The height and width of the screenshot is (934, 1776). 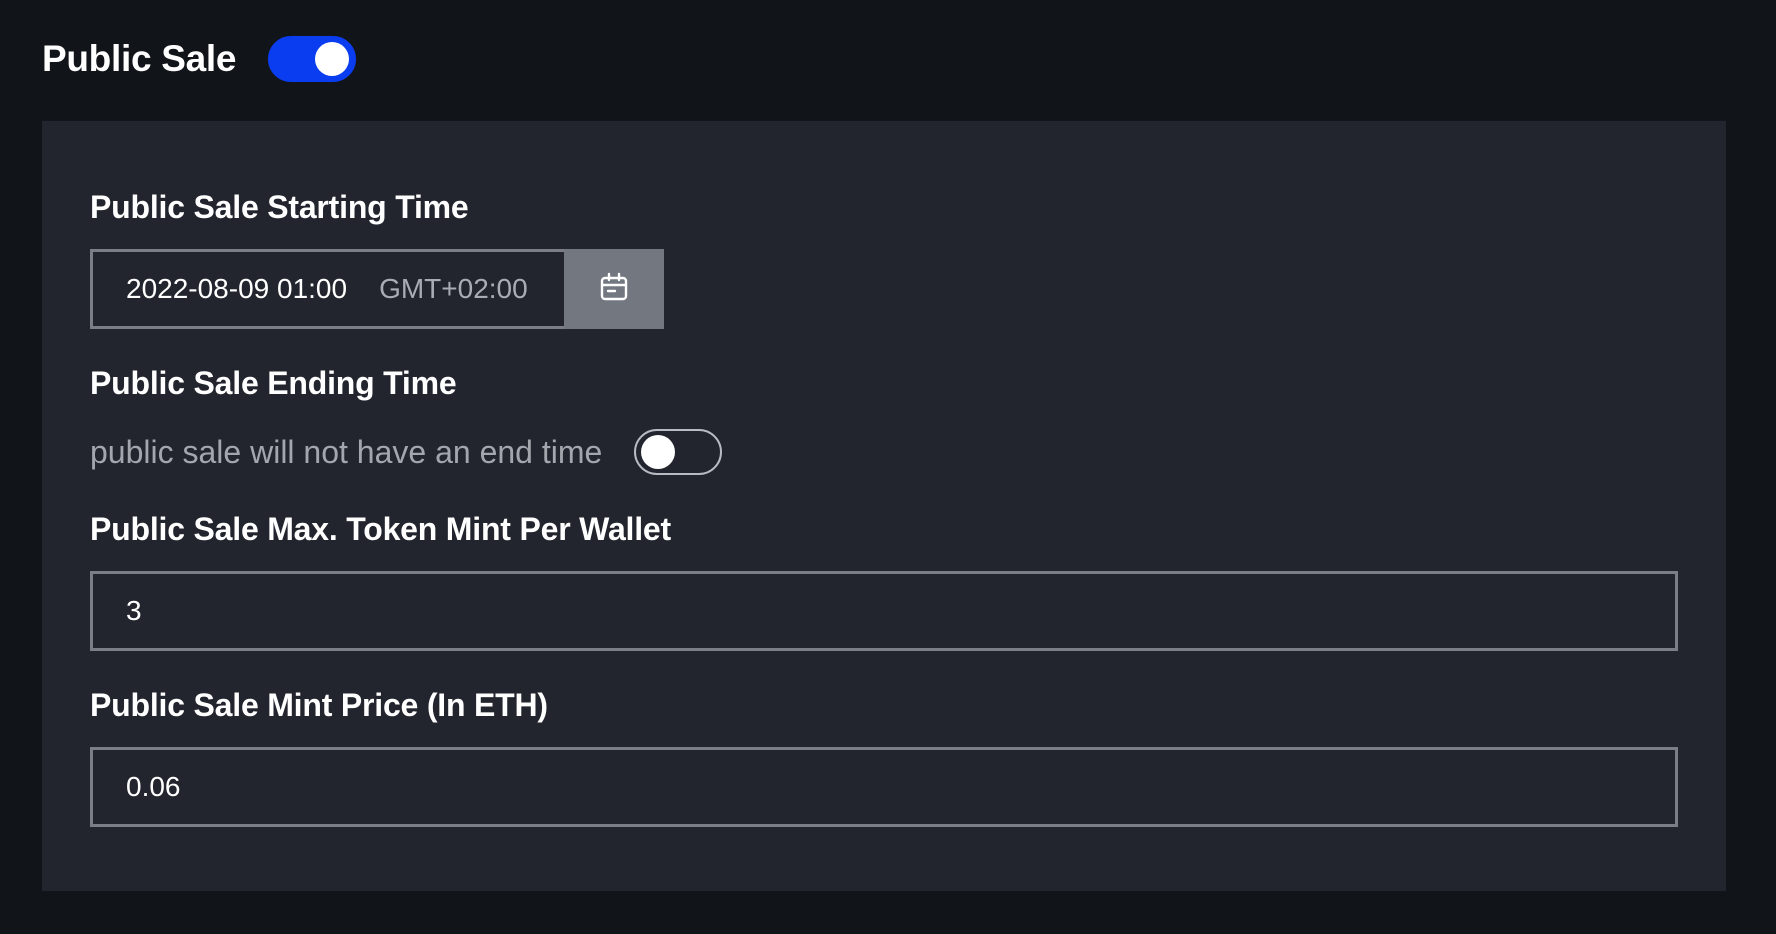 I want to click on mint-price-label: Public Sale Mint Price (In ETH), so click(x=319, y=705).